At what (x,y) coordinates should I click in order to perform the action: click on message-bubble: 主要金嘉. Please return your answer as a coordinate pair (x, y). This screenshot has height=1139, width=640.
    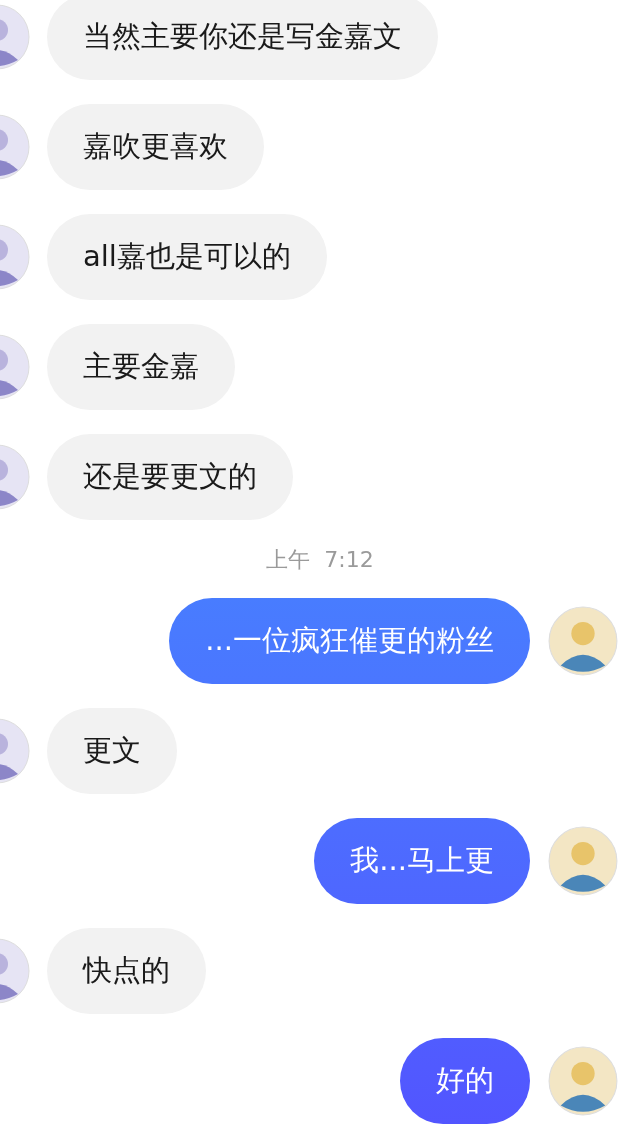
    Looking at the image, I should click on (141, 367).